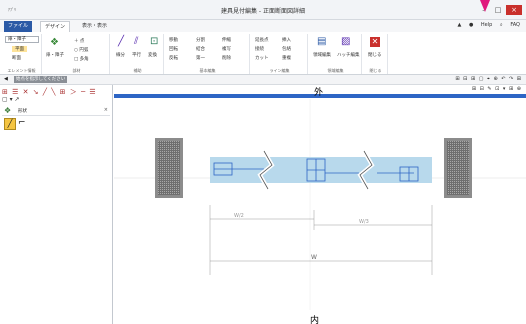  What do you see at coordinates (335, 70) in the screenshot?
I see `group-label-region-edit: 領域編集` at bounding box center [335, 70].